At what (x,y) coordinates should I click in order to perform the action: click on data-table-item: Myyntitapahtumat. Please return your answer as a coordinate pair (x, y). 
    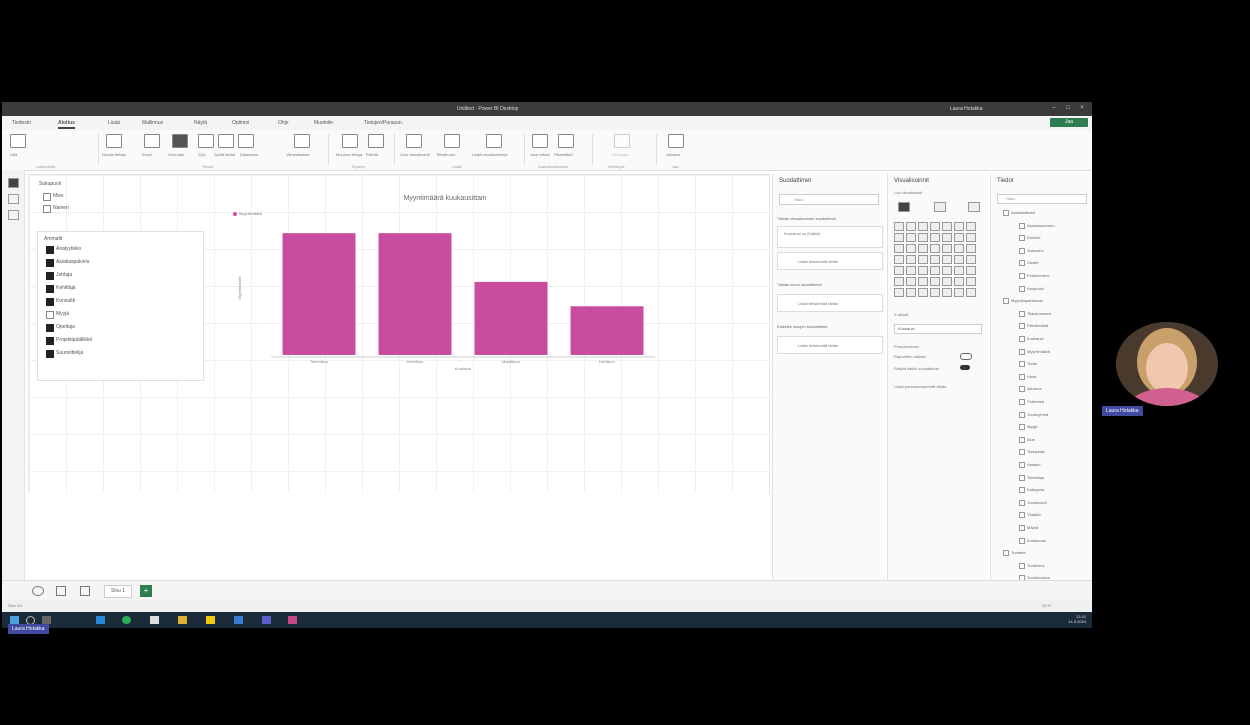
    Looking at the image, I should click on (1023, 301).